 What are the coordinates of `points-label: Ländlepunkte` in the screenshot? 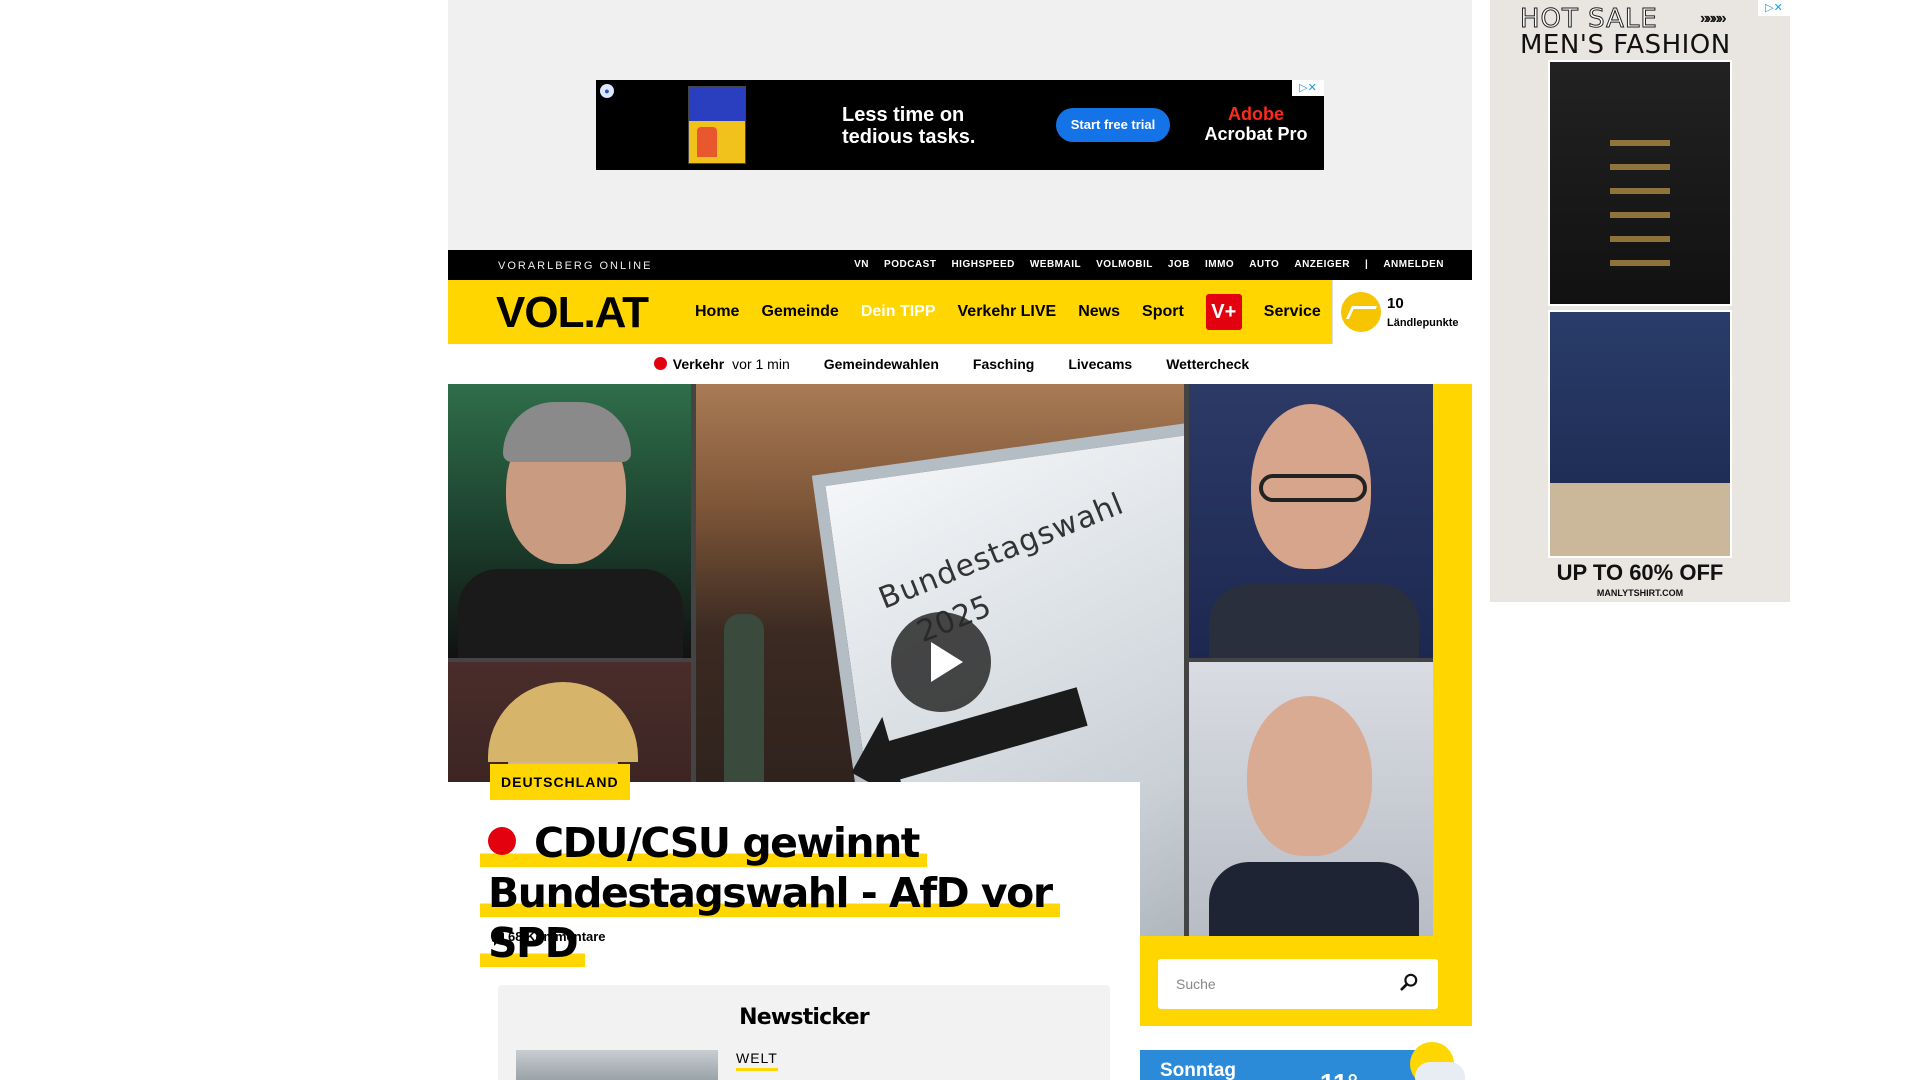 It's located at (1423, 323).